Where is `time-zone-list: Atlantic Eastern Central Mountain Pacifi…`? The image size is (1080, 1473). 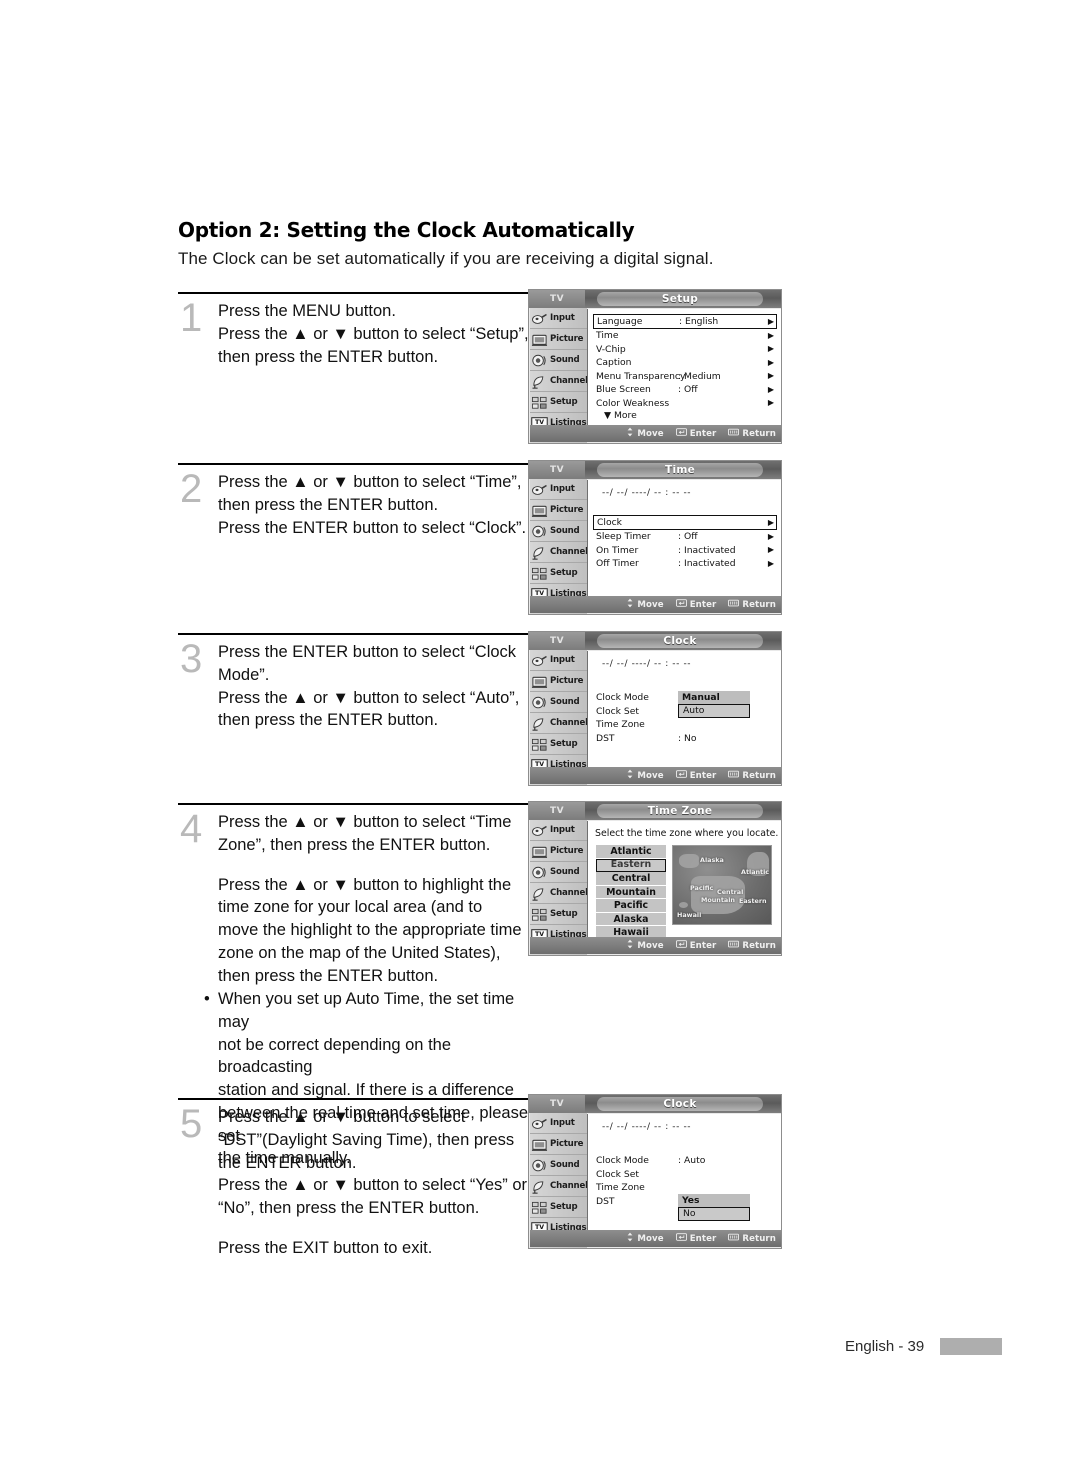 time-zone-list: Atlantic Eastern Central Mountain Pacifi… is located at coordinates (631, 892).